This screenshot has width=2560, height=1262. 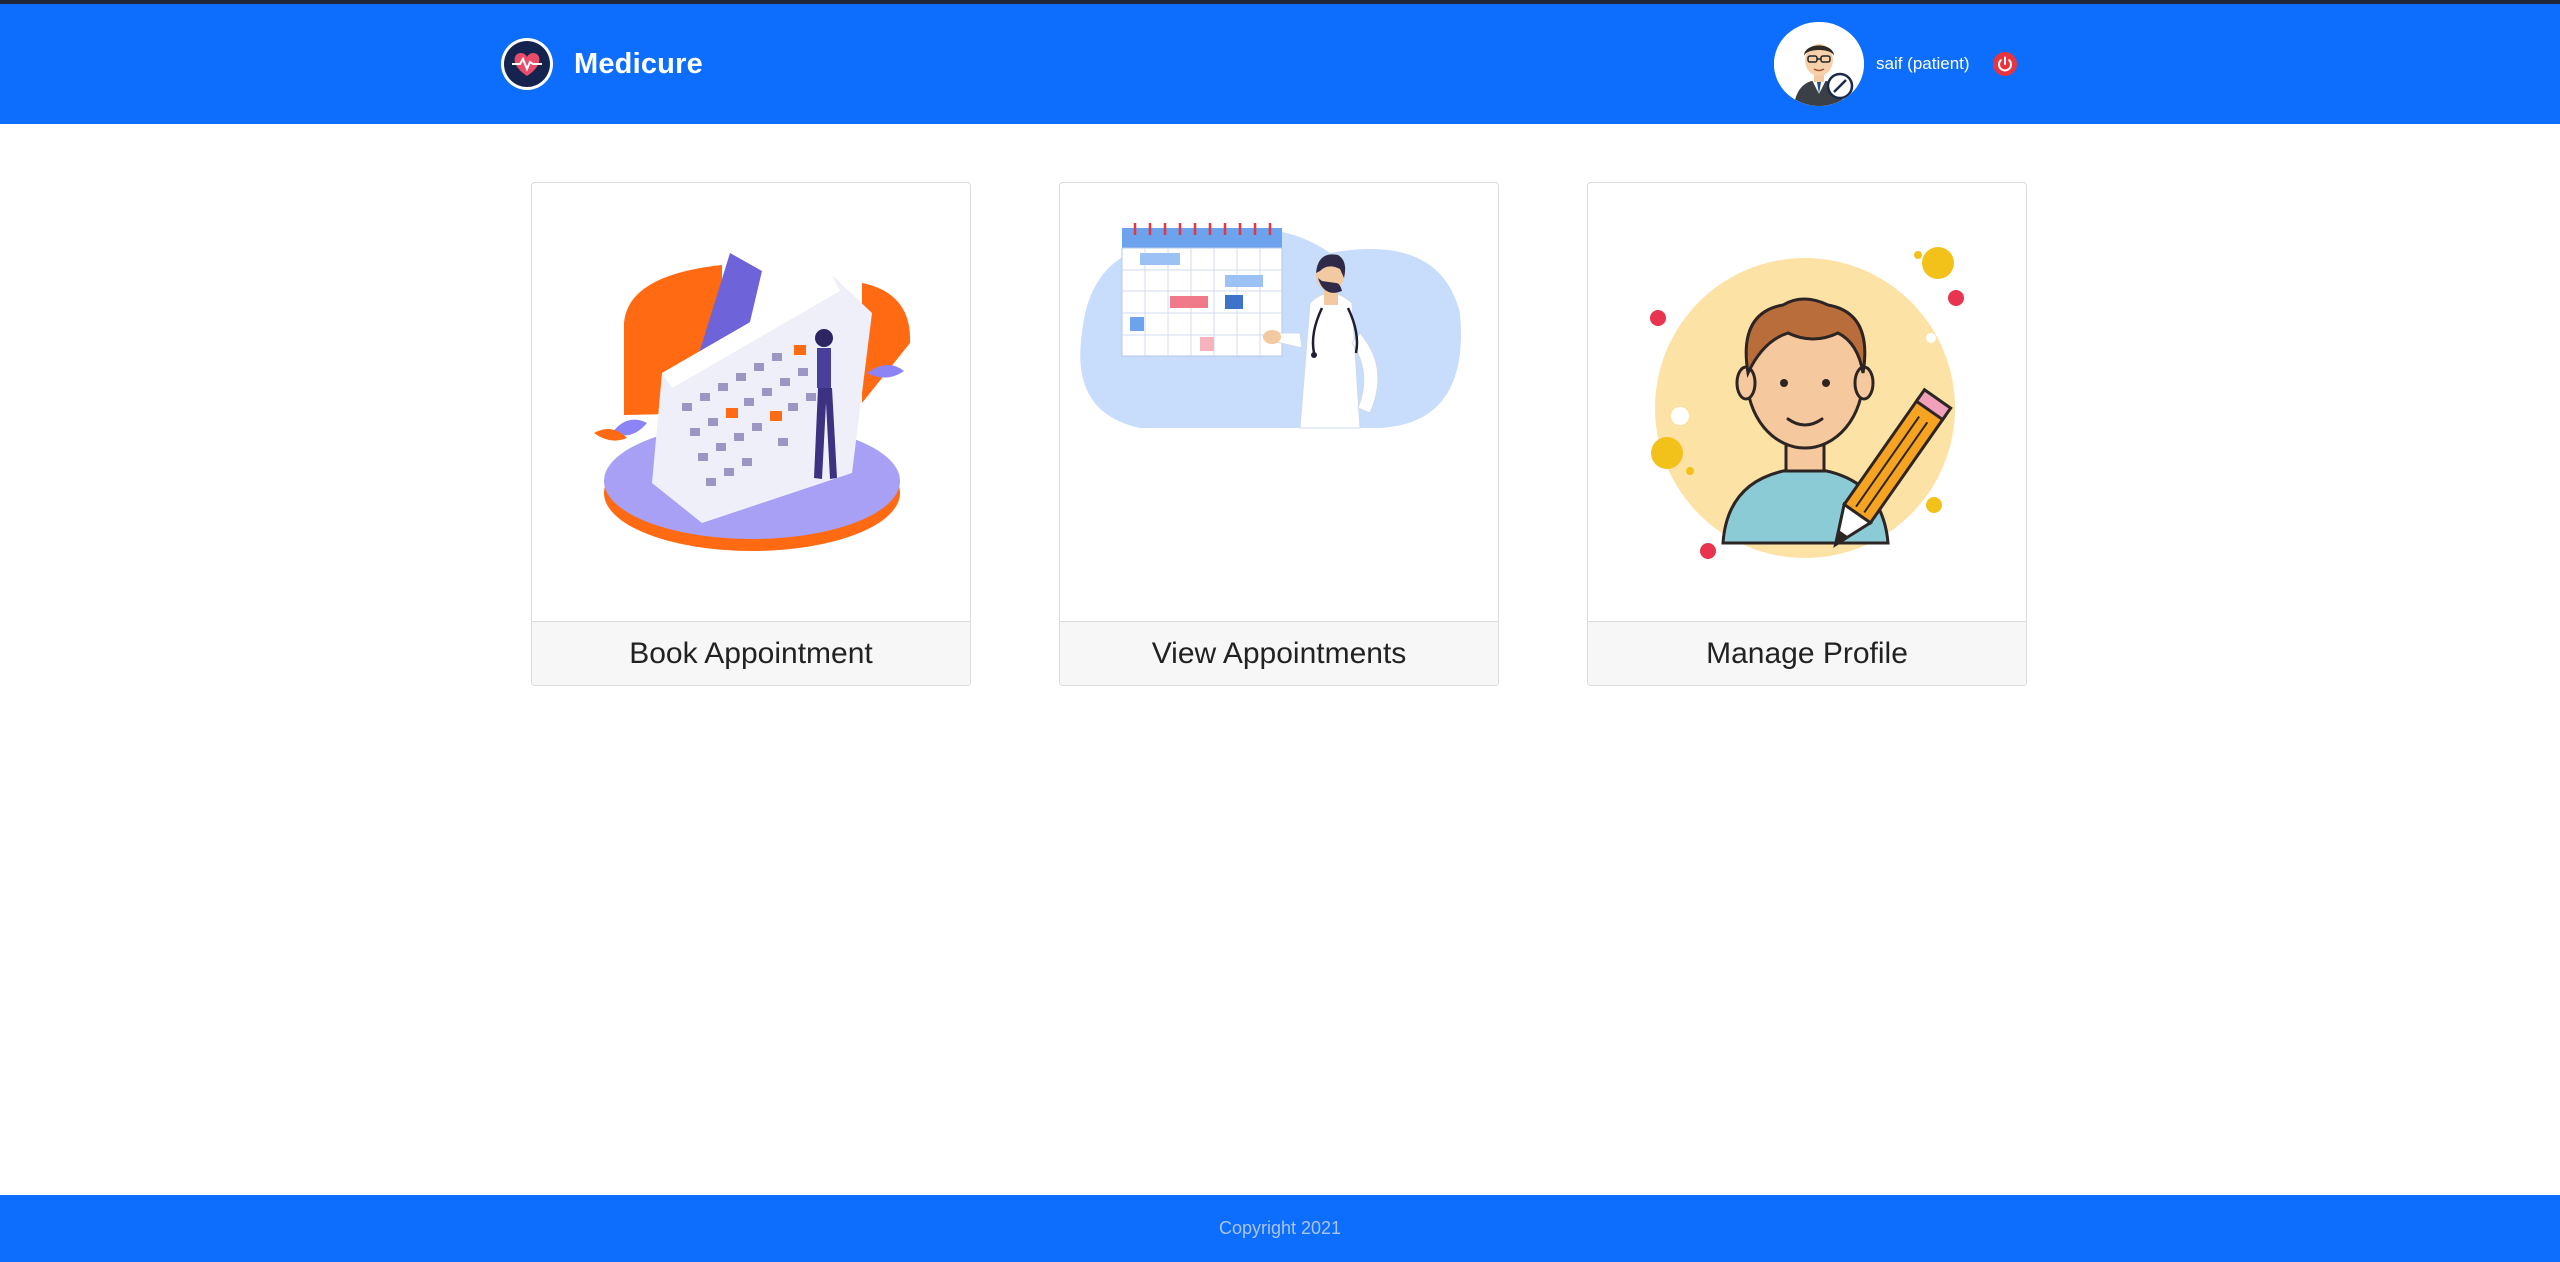 What do you see at coordinates (1270, 326) in the screenshot?
I see `doctor-calendar-illustration` at bounding box center [1270, 326].